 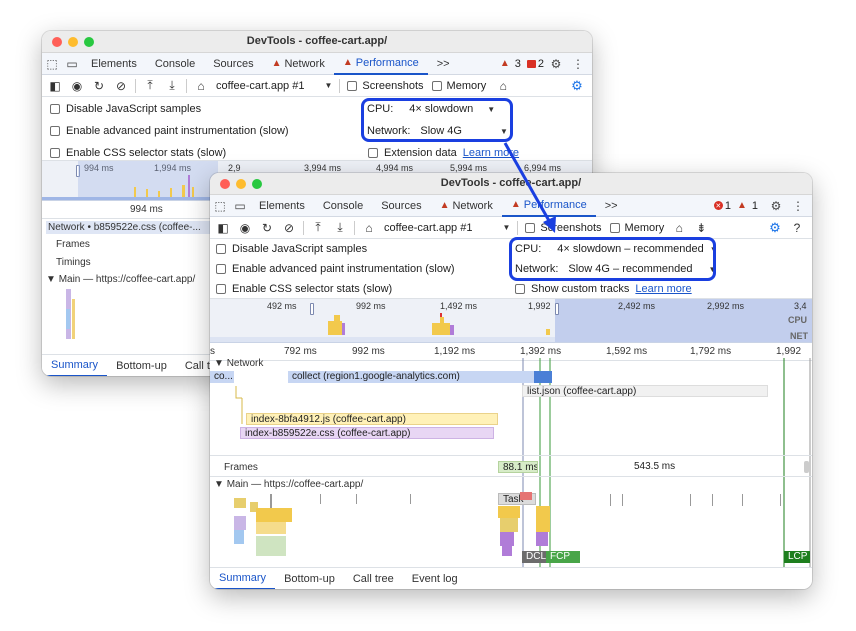 I want to click on recording-select-value: coffee-cart.app #1, so click(x=428, y=227).